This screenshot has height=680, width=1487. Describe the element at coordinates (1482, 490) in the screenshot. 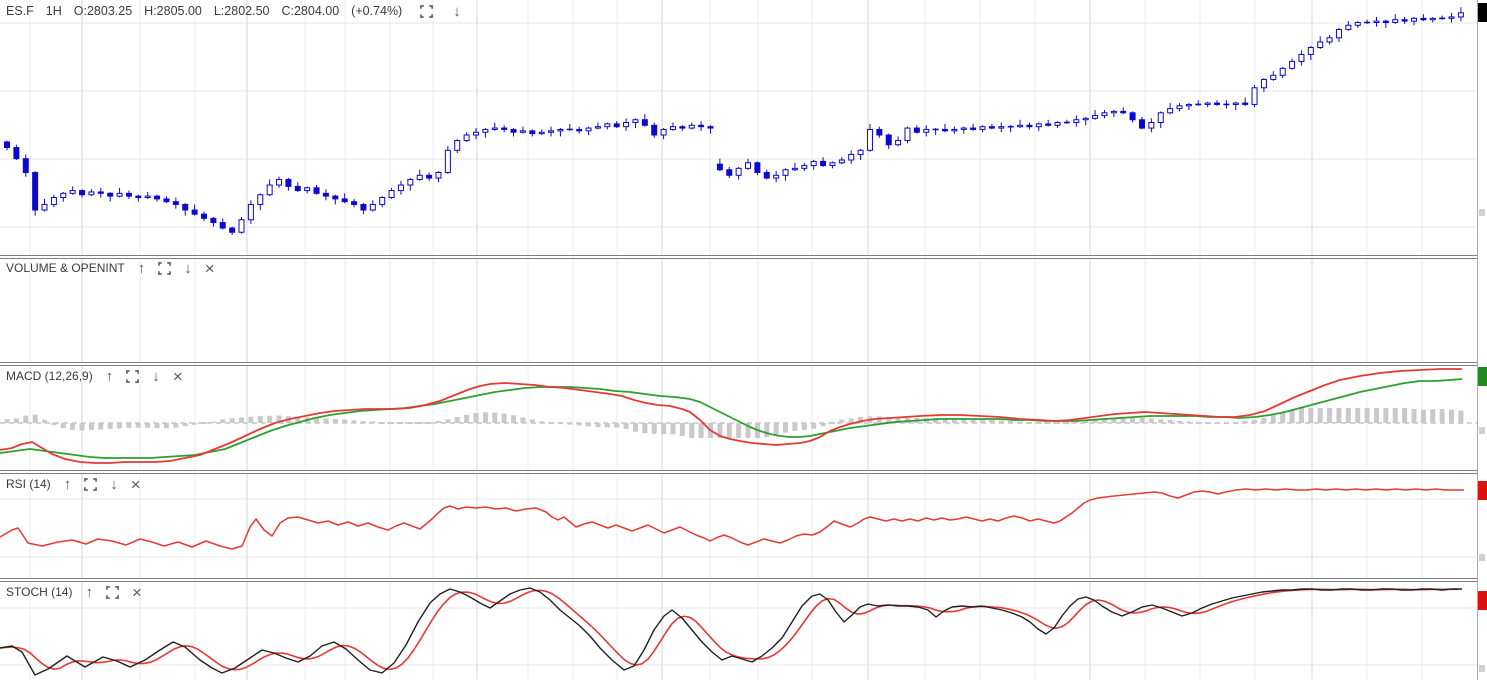

I see `rsi-last-value-label` at that location.